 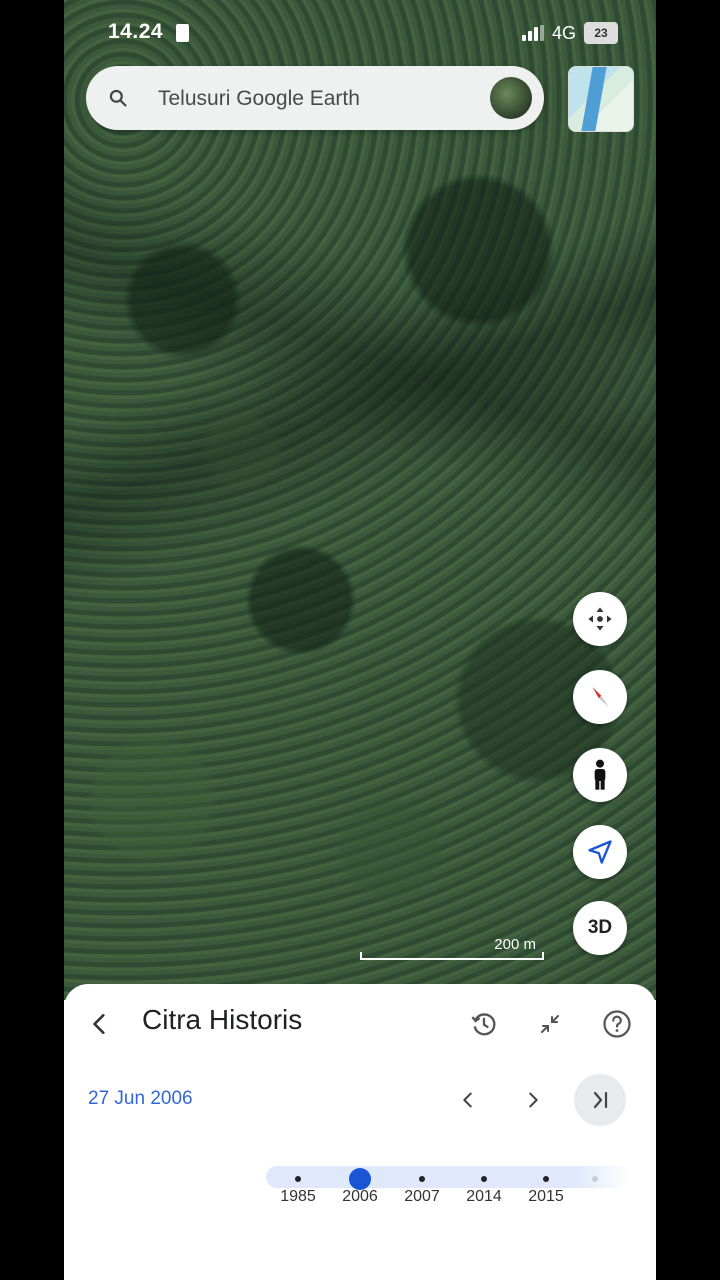 I want to click on compass-button, so click(x=600, y=697).